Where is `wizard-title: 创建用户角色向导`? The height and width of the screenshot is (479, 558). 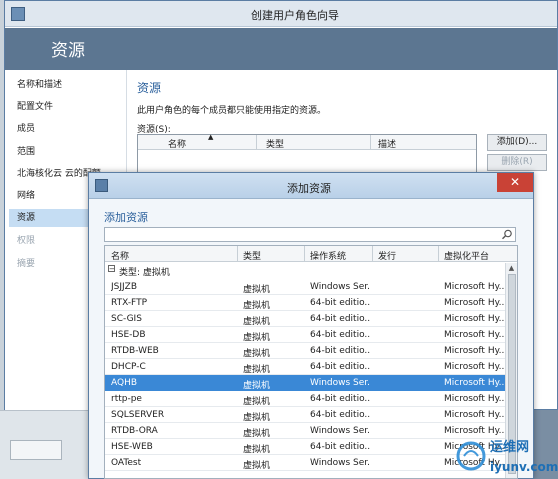
wizard-title: 创建用户角色向导 is located at coordinates (295, 15).